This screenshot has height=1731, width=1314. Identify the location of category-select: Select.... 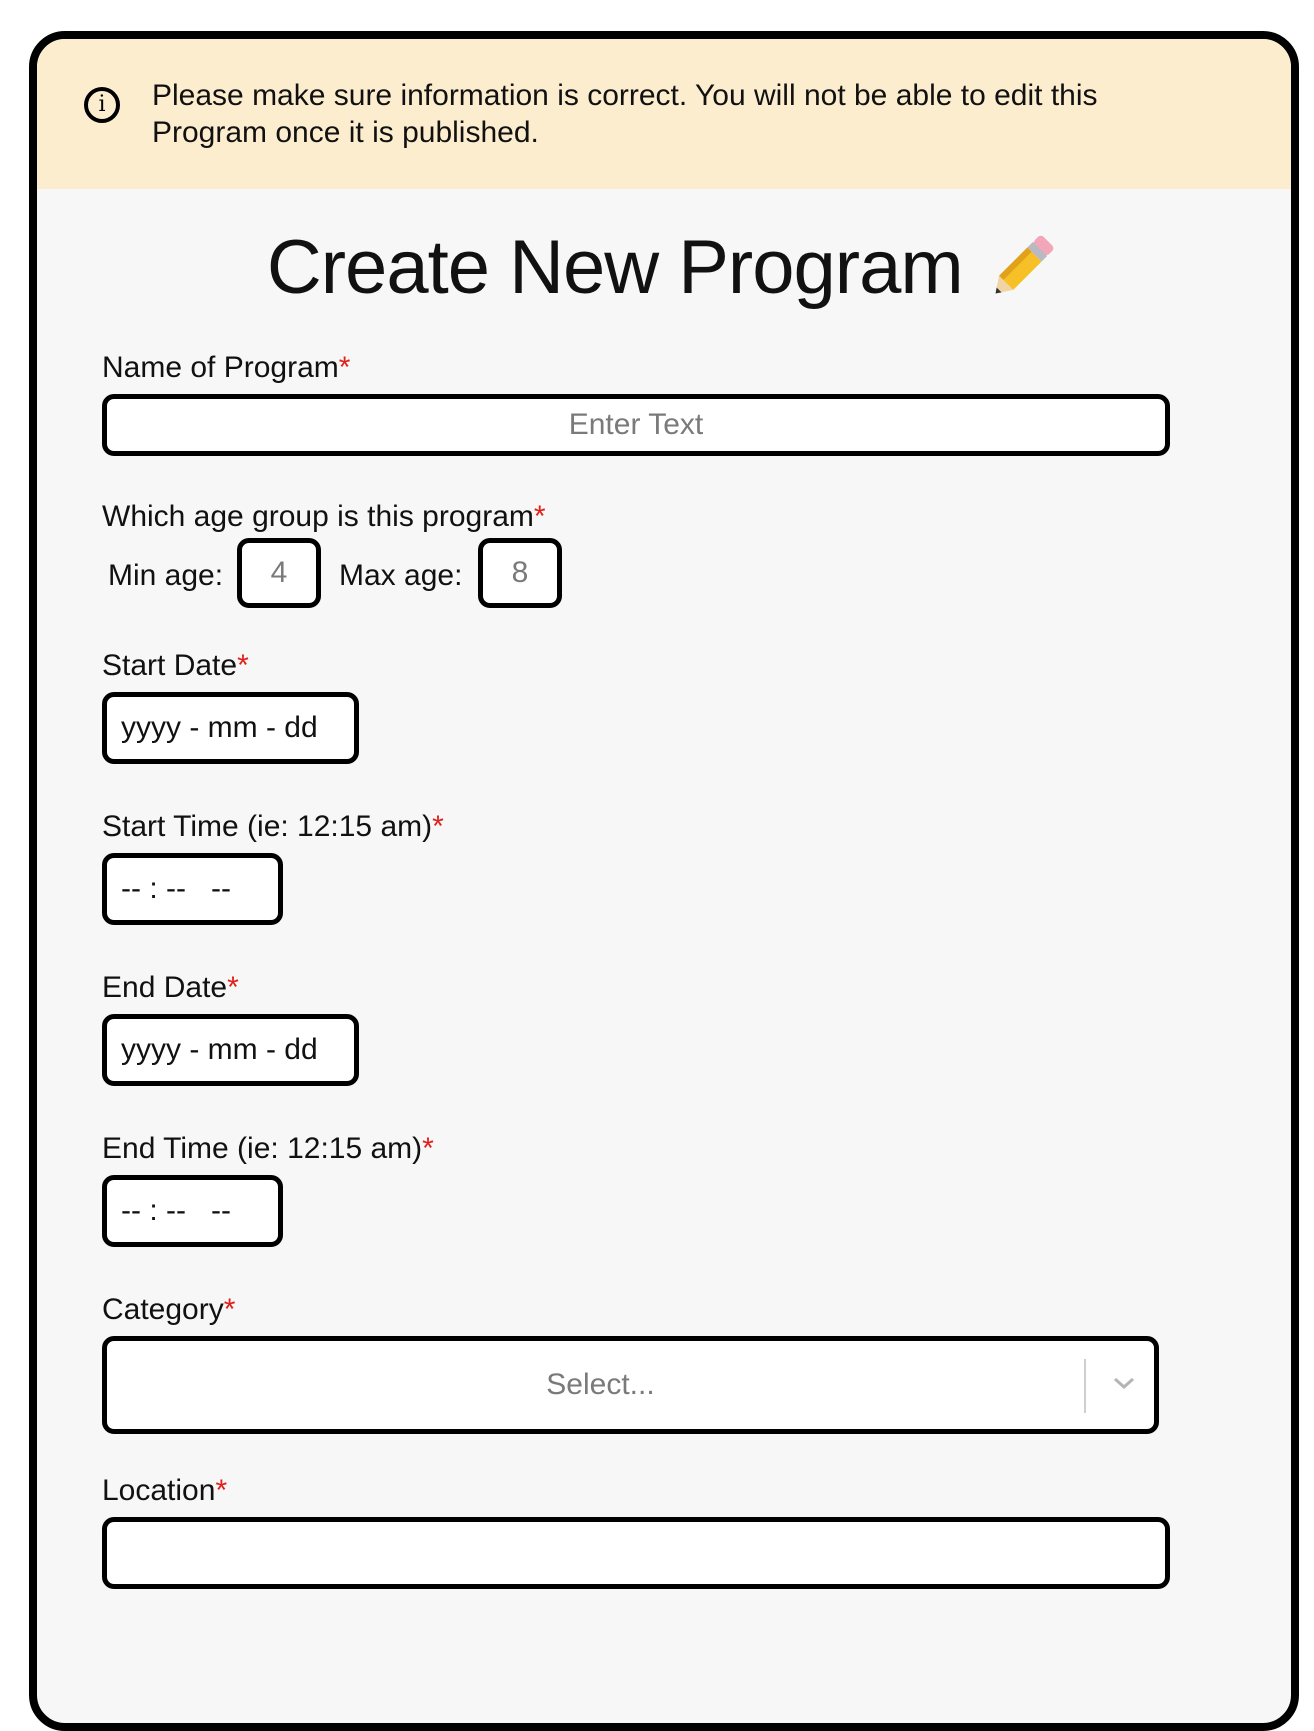
(630, 1385).